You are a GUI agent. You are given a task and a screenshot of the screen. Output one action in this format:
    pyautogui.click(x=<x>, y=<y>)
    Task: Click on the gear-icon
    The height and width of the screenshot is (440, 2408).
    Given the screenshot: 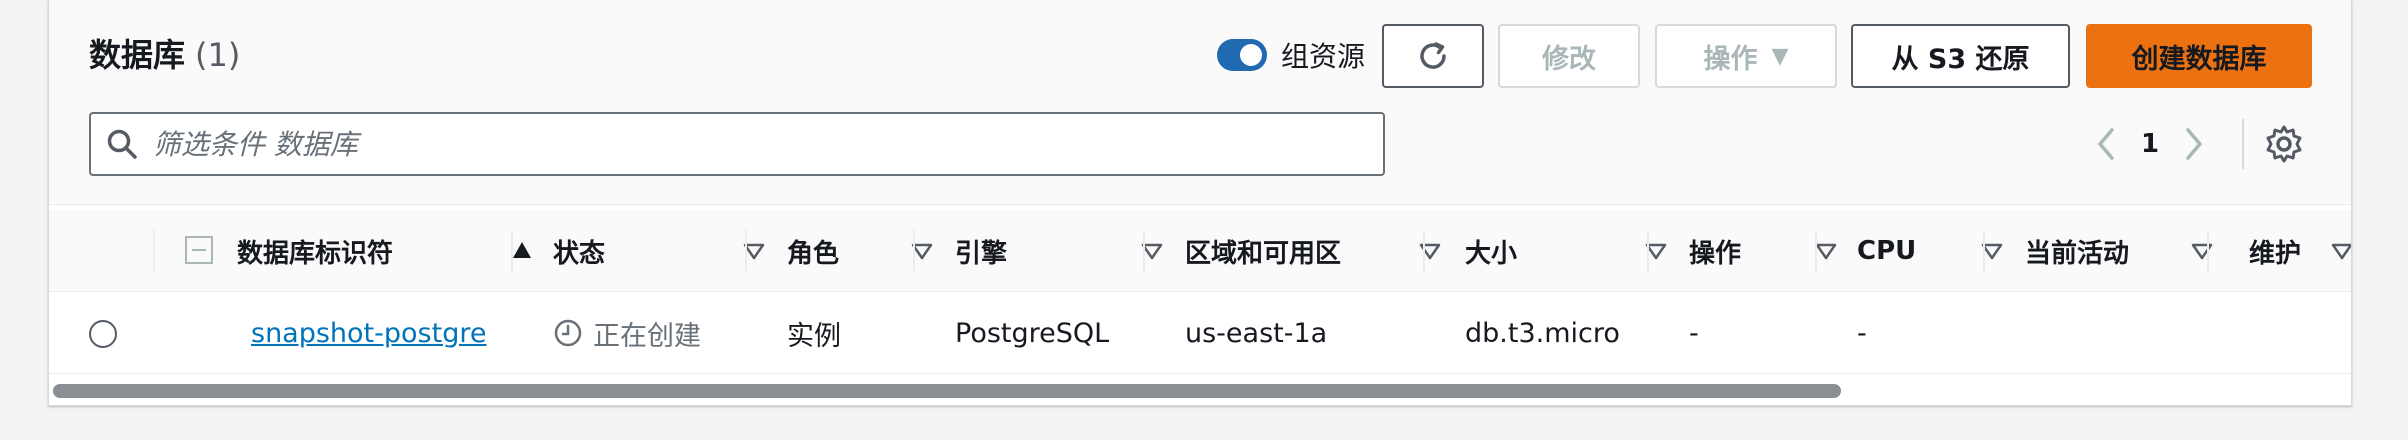 What is the action you would take?
    pyautogui.click(x=2284, y=144)
    